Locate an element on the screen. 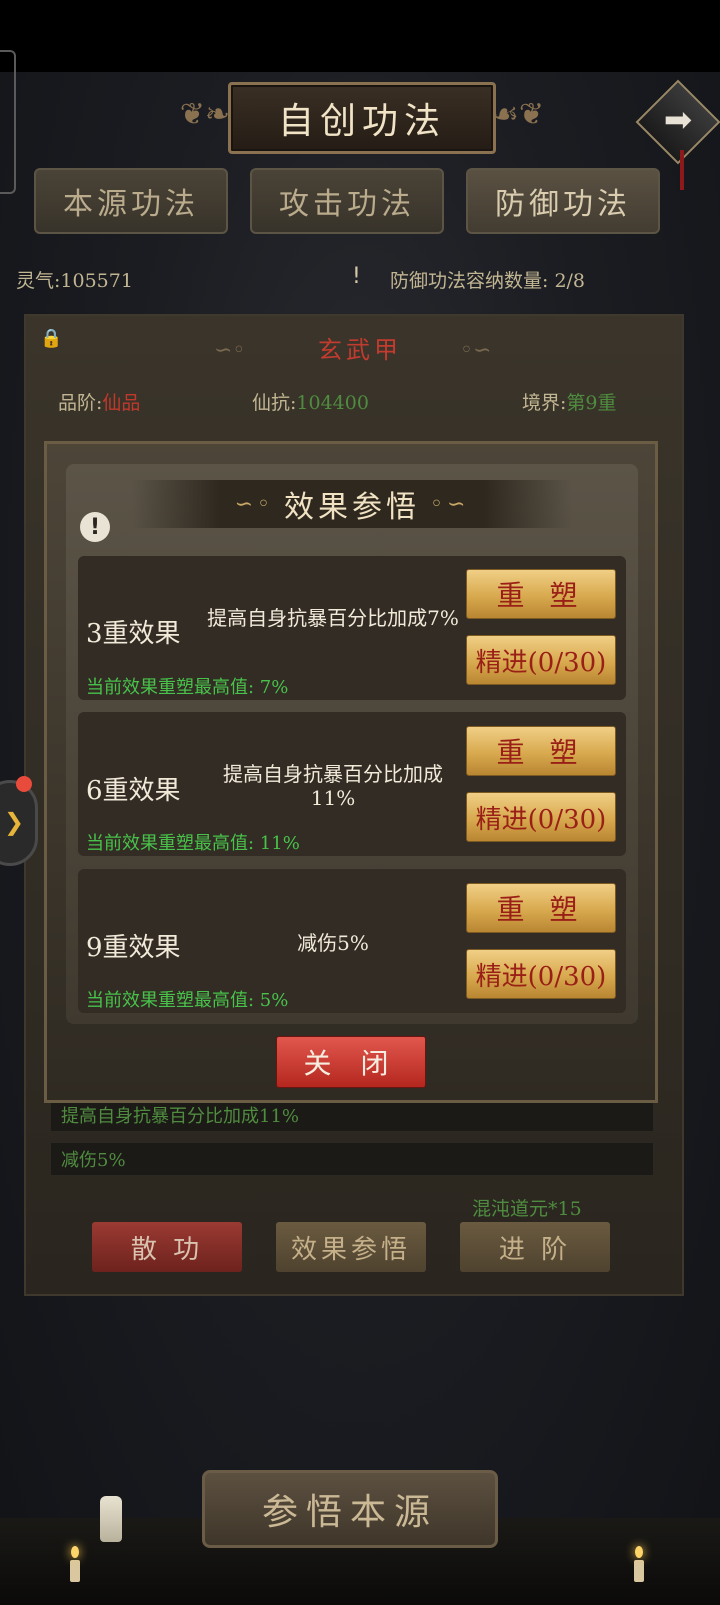  comprehend-origin-button: 参悟本源 is located at coordinates (350, 1509).